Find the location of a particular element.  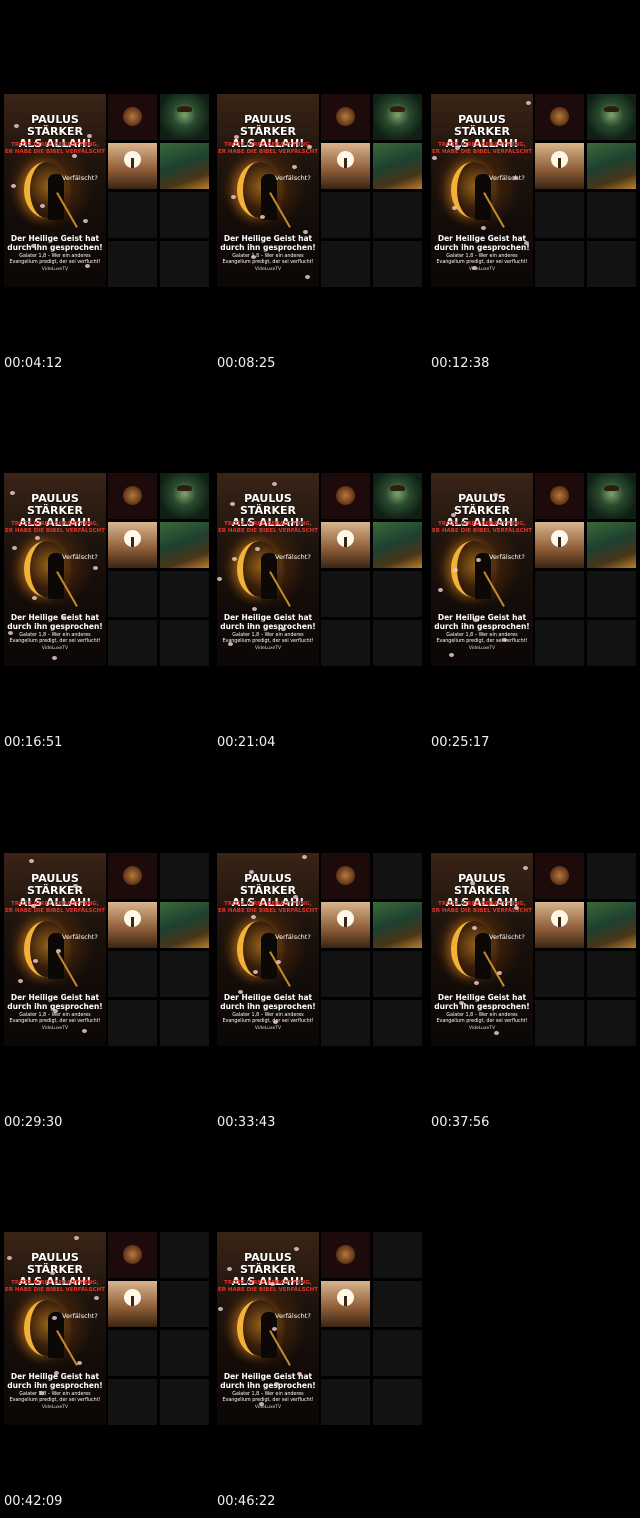

timestamp-label: 00:42:09 is located at coordinates (33, 1501).